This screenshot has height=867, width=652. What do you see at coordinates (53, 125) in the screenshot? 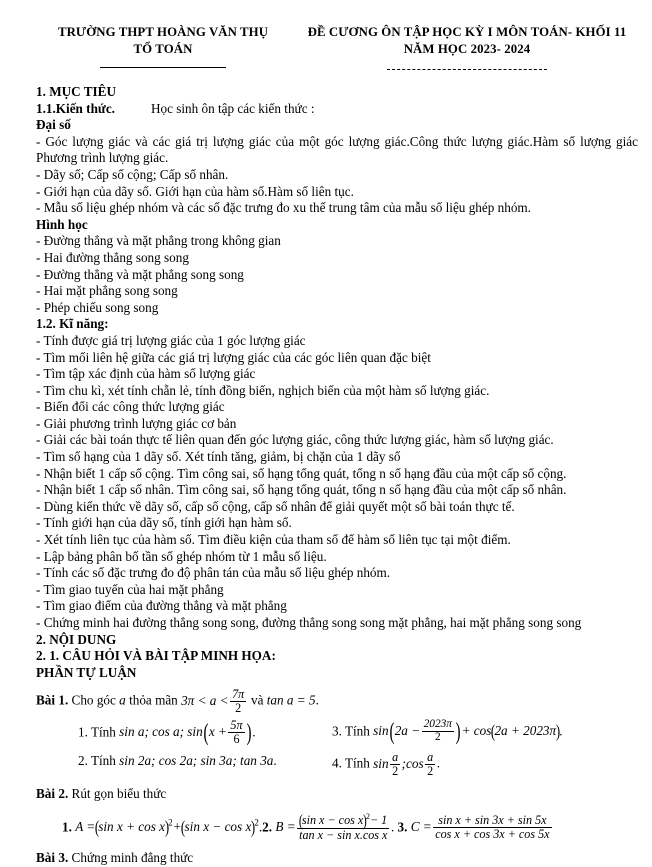
I see `subject-heading-algebra: Đại số` at bounding box center [53, 125].